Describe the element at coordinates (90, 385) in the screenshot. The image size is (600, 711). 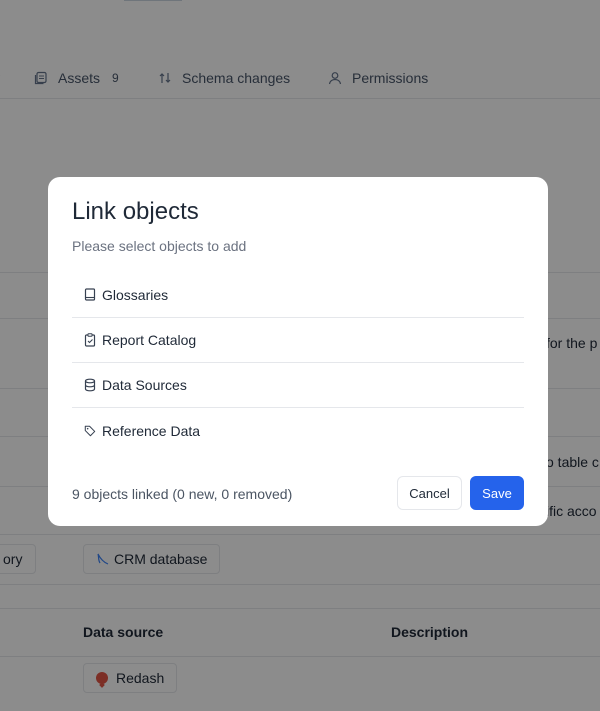
I see `database-icon` at that location.